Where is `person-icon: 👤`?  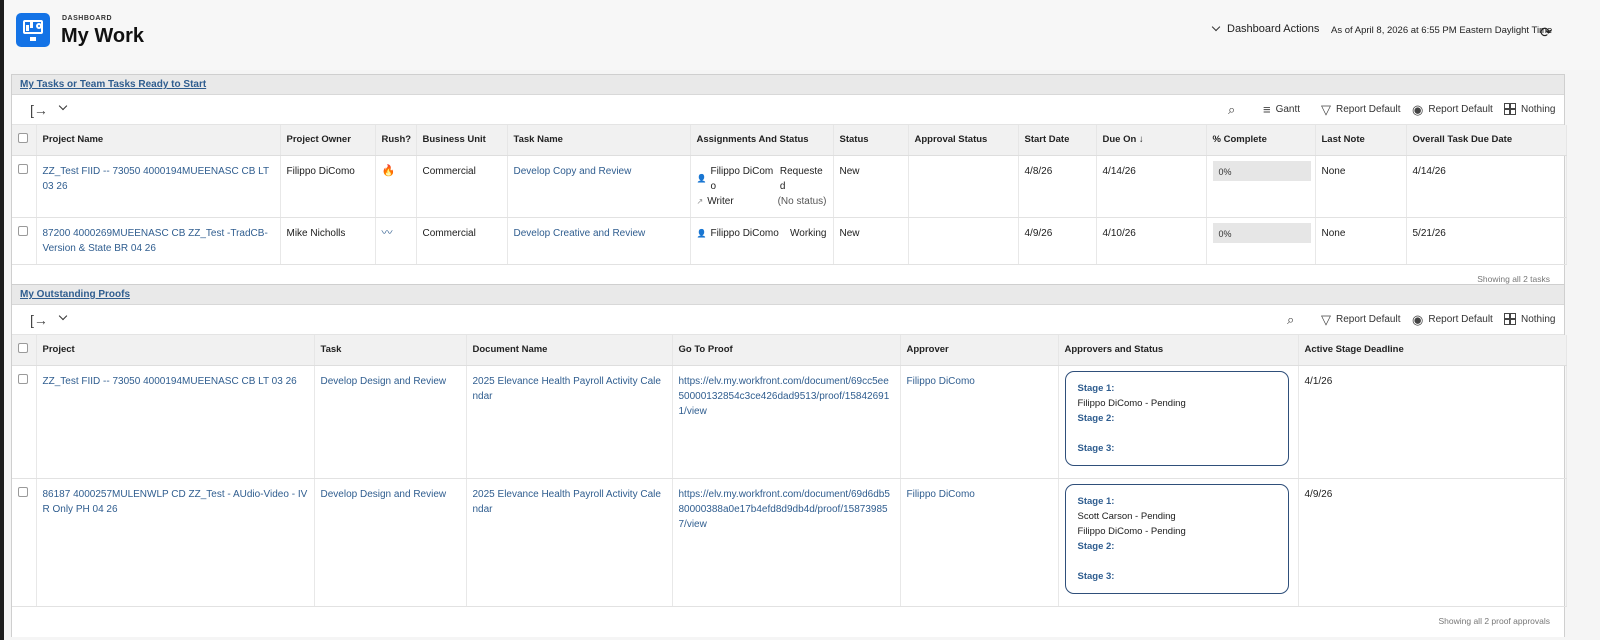
person-icon: 👤 is located at coordinates (701, 178).